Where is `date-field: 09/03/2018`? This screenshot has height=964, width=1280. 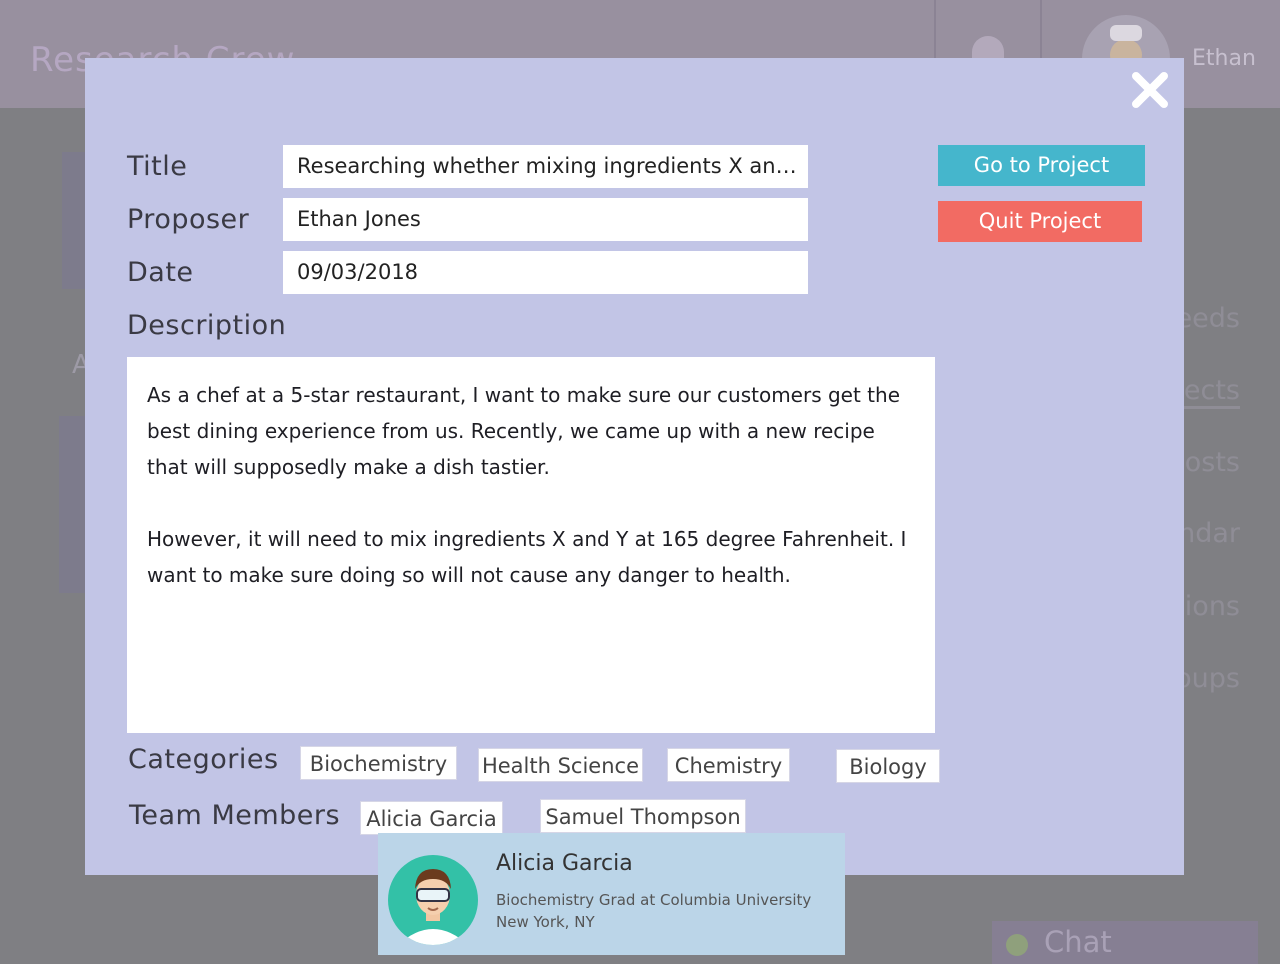
date-field: 09/03/2018 is located at coordinates (545, 272).